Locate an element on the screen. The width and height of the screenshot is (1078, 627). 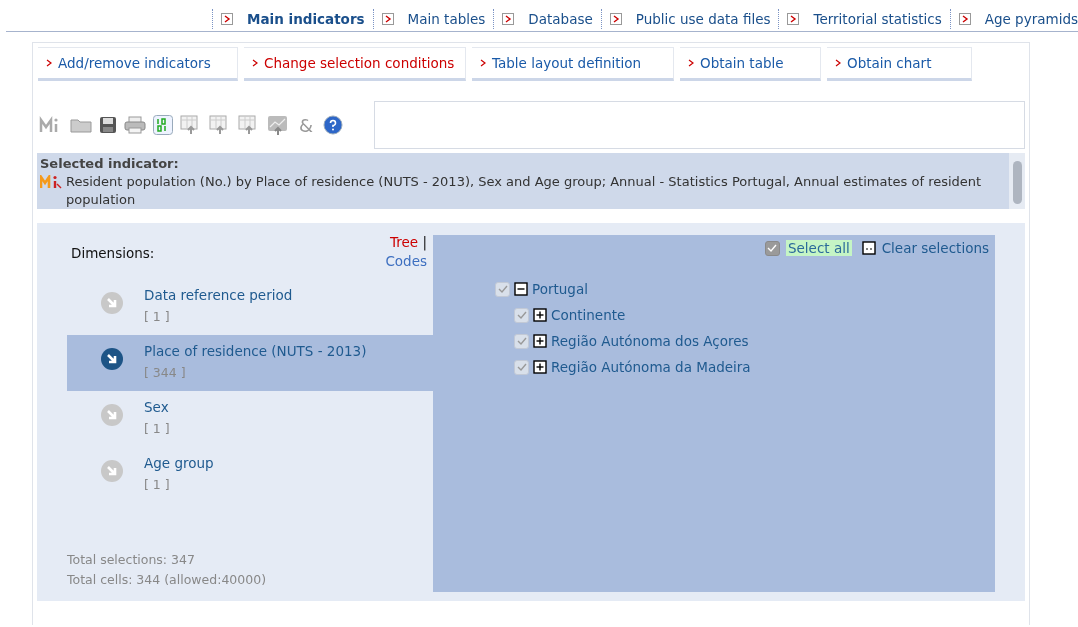
step-tab: Obtain table is located at coordinates (750, 64).